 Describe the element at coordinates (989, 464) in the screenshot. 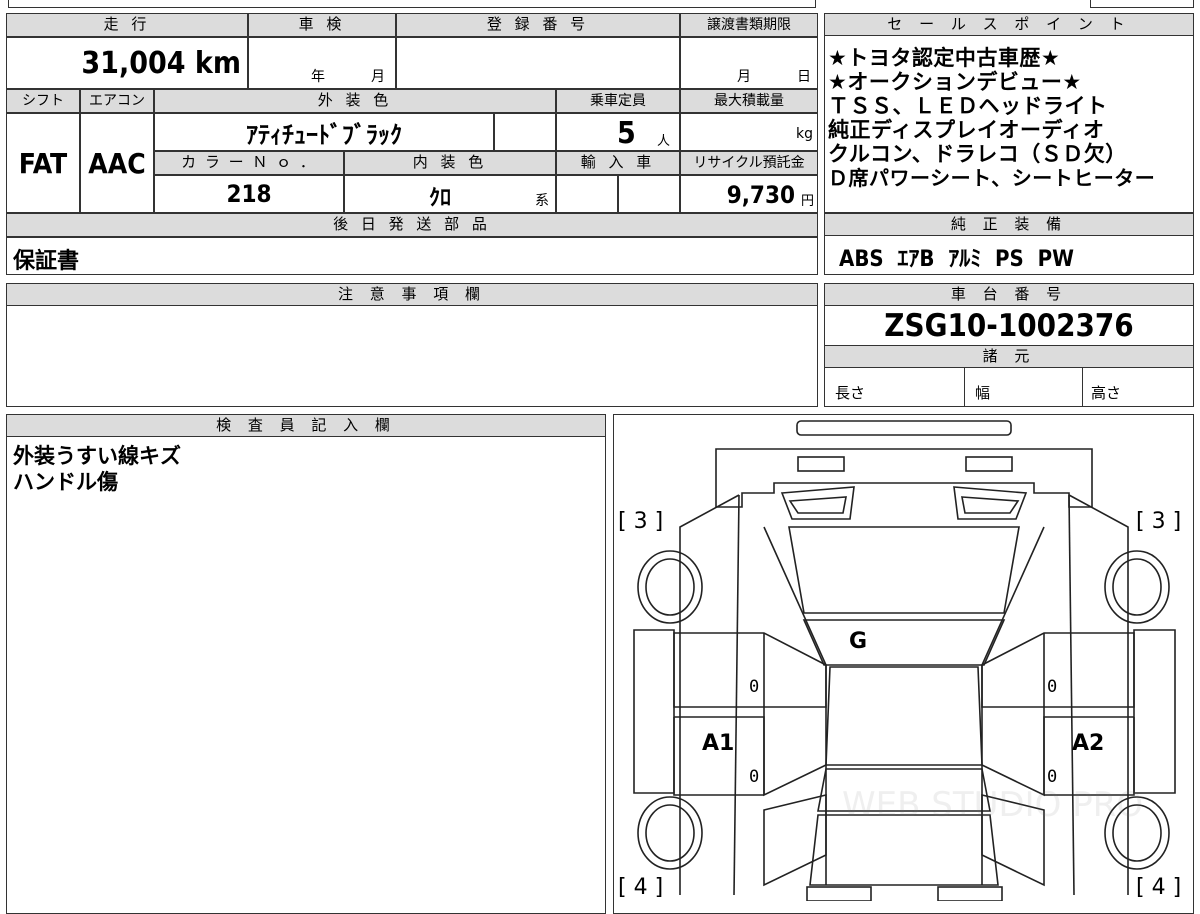

I see `headlight-right` at that location.